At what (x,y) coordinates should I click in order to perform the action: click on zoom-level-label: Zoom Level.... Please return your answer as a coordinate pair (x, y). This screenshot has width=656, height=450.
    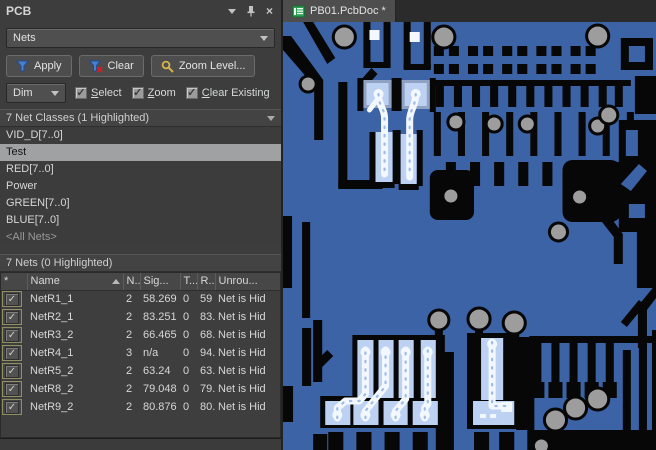
    Looking at the image, I should click on (212, 66).